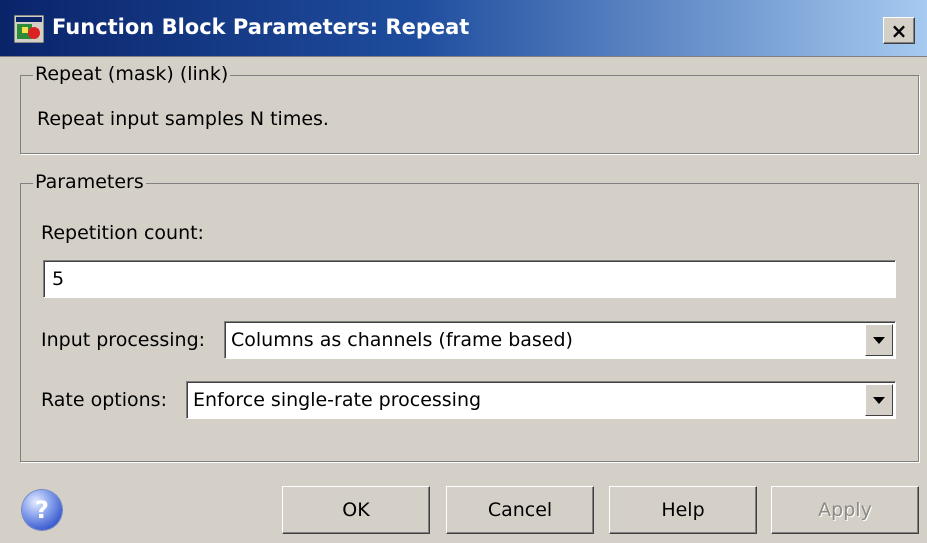  What do you see at coordinates (356, 510) in the screenshot?
I see `ok-button: OK` at bounding box center [356, 510].